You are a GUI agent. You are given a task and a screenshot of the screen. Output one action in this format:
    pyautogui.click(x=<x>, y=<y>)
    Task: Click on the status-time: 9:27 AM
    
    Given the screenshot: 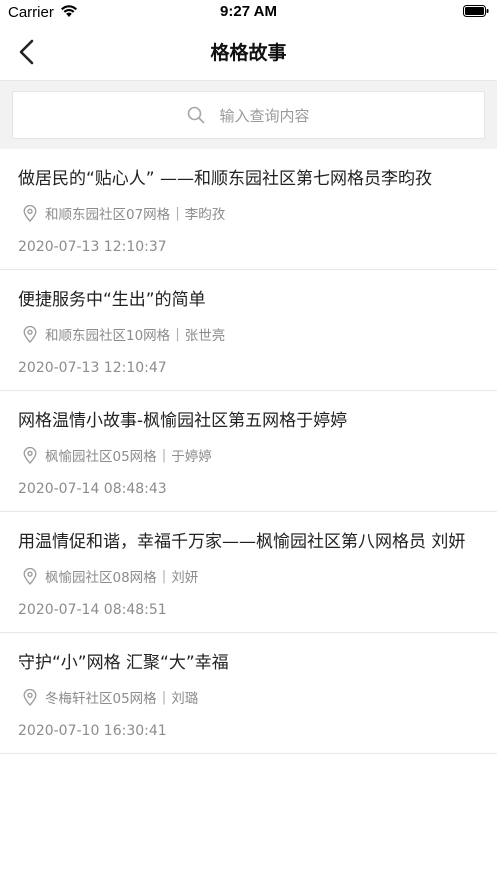 What is the action you would take?
    pyautogui.click(x=248, y=11)
    